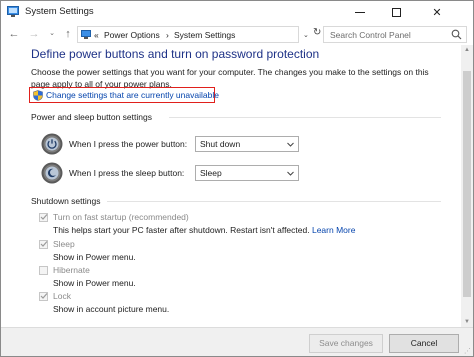 This screenshot has height=357, width=474. Describe the element at coordinates (237, 12) in the screenshot. I see `title-bar: System Settings ✕` at that location.